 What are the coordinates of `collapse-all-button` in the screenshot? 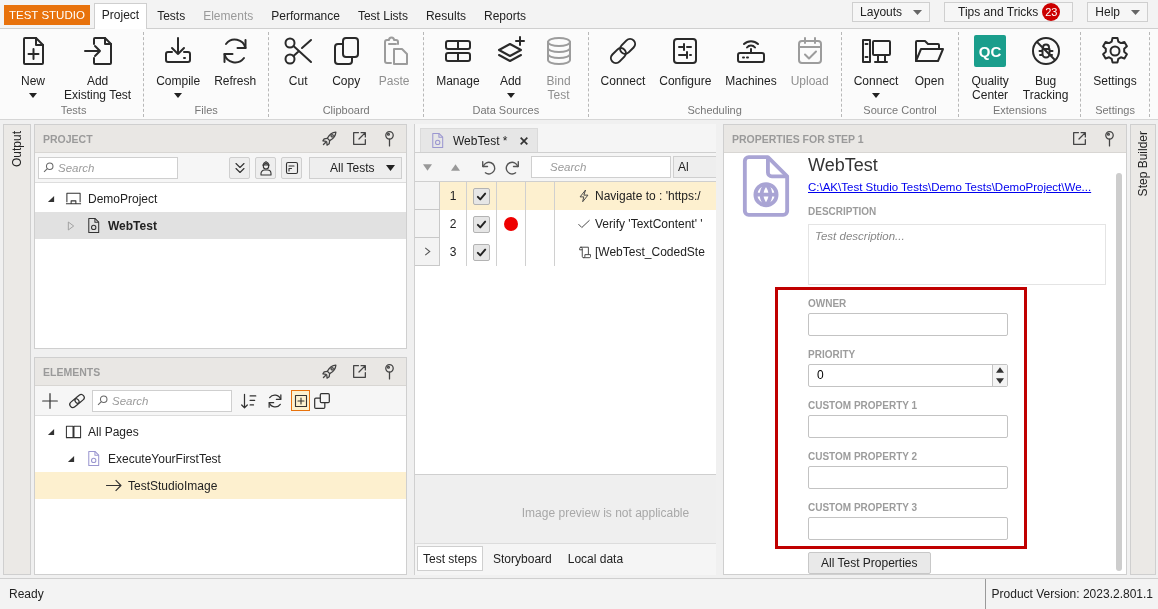 It's located at (239, 167).